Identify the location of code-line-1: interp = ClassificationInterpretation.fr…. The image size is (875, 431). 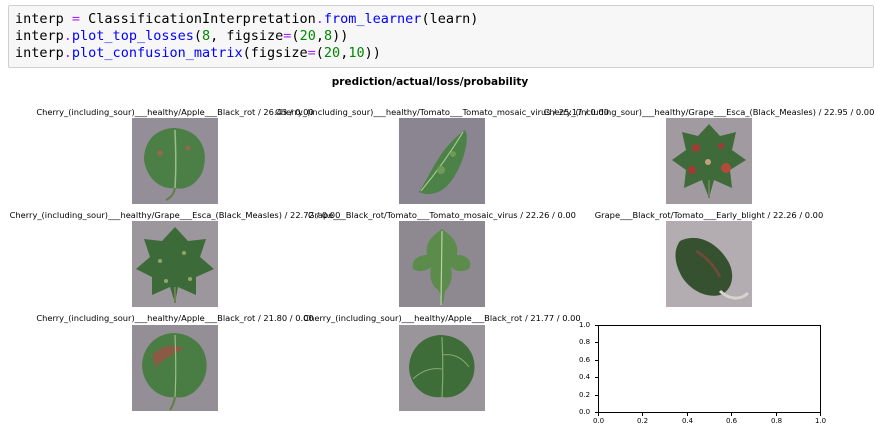
(246, 19).